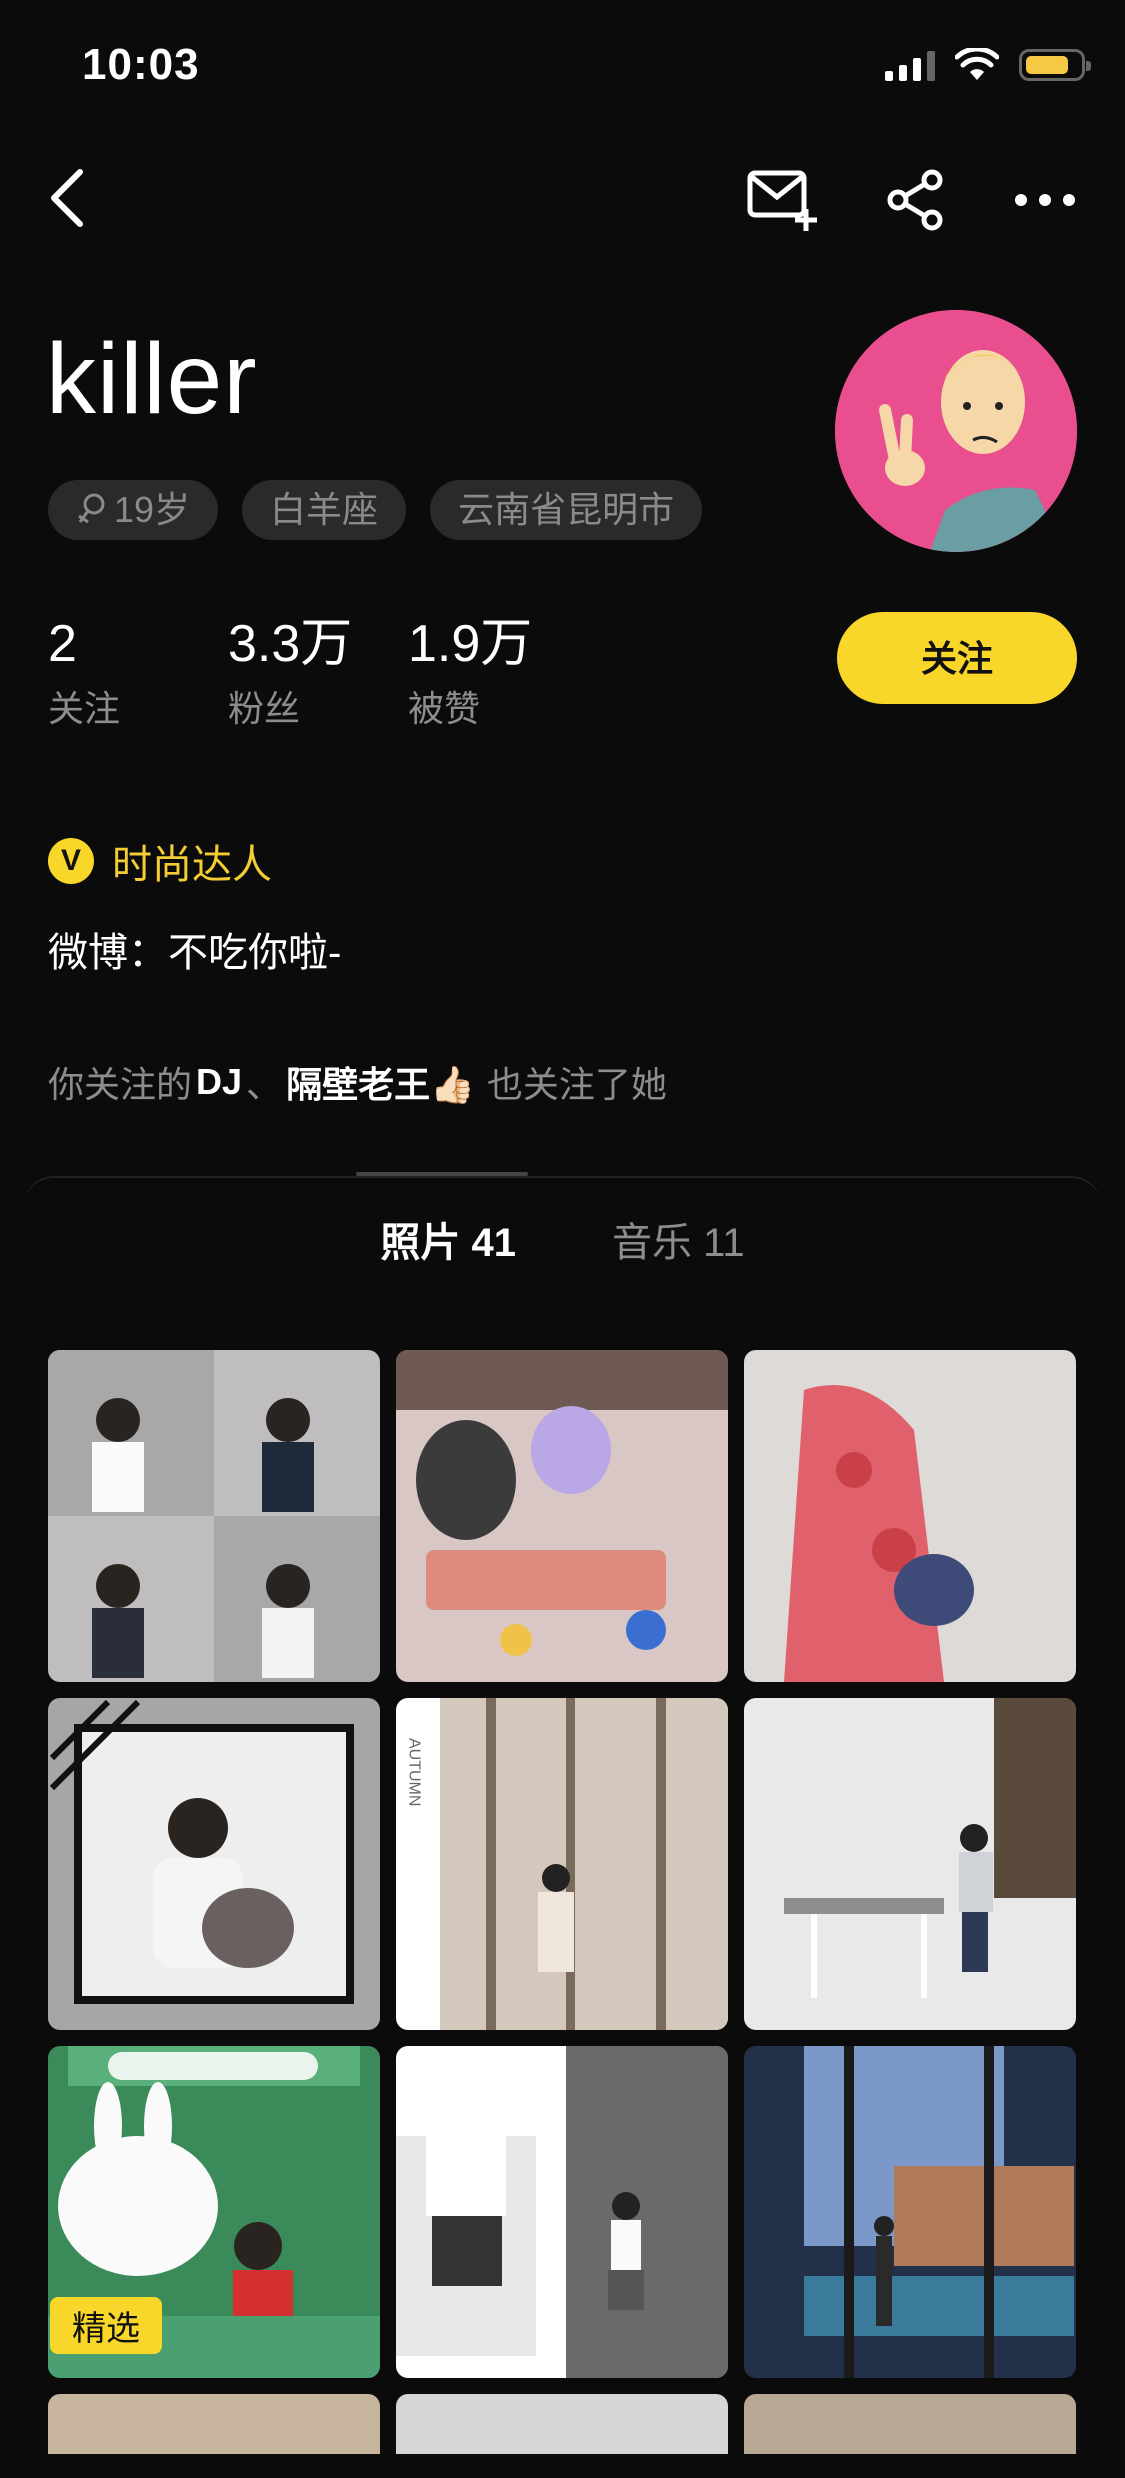  What do you see at coordinates (84, 708) in the screenshot?
I see `following-label: 关注` at bounding box center [84, 708].